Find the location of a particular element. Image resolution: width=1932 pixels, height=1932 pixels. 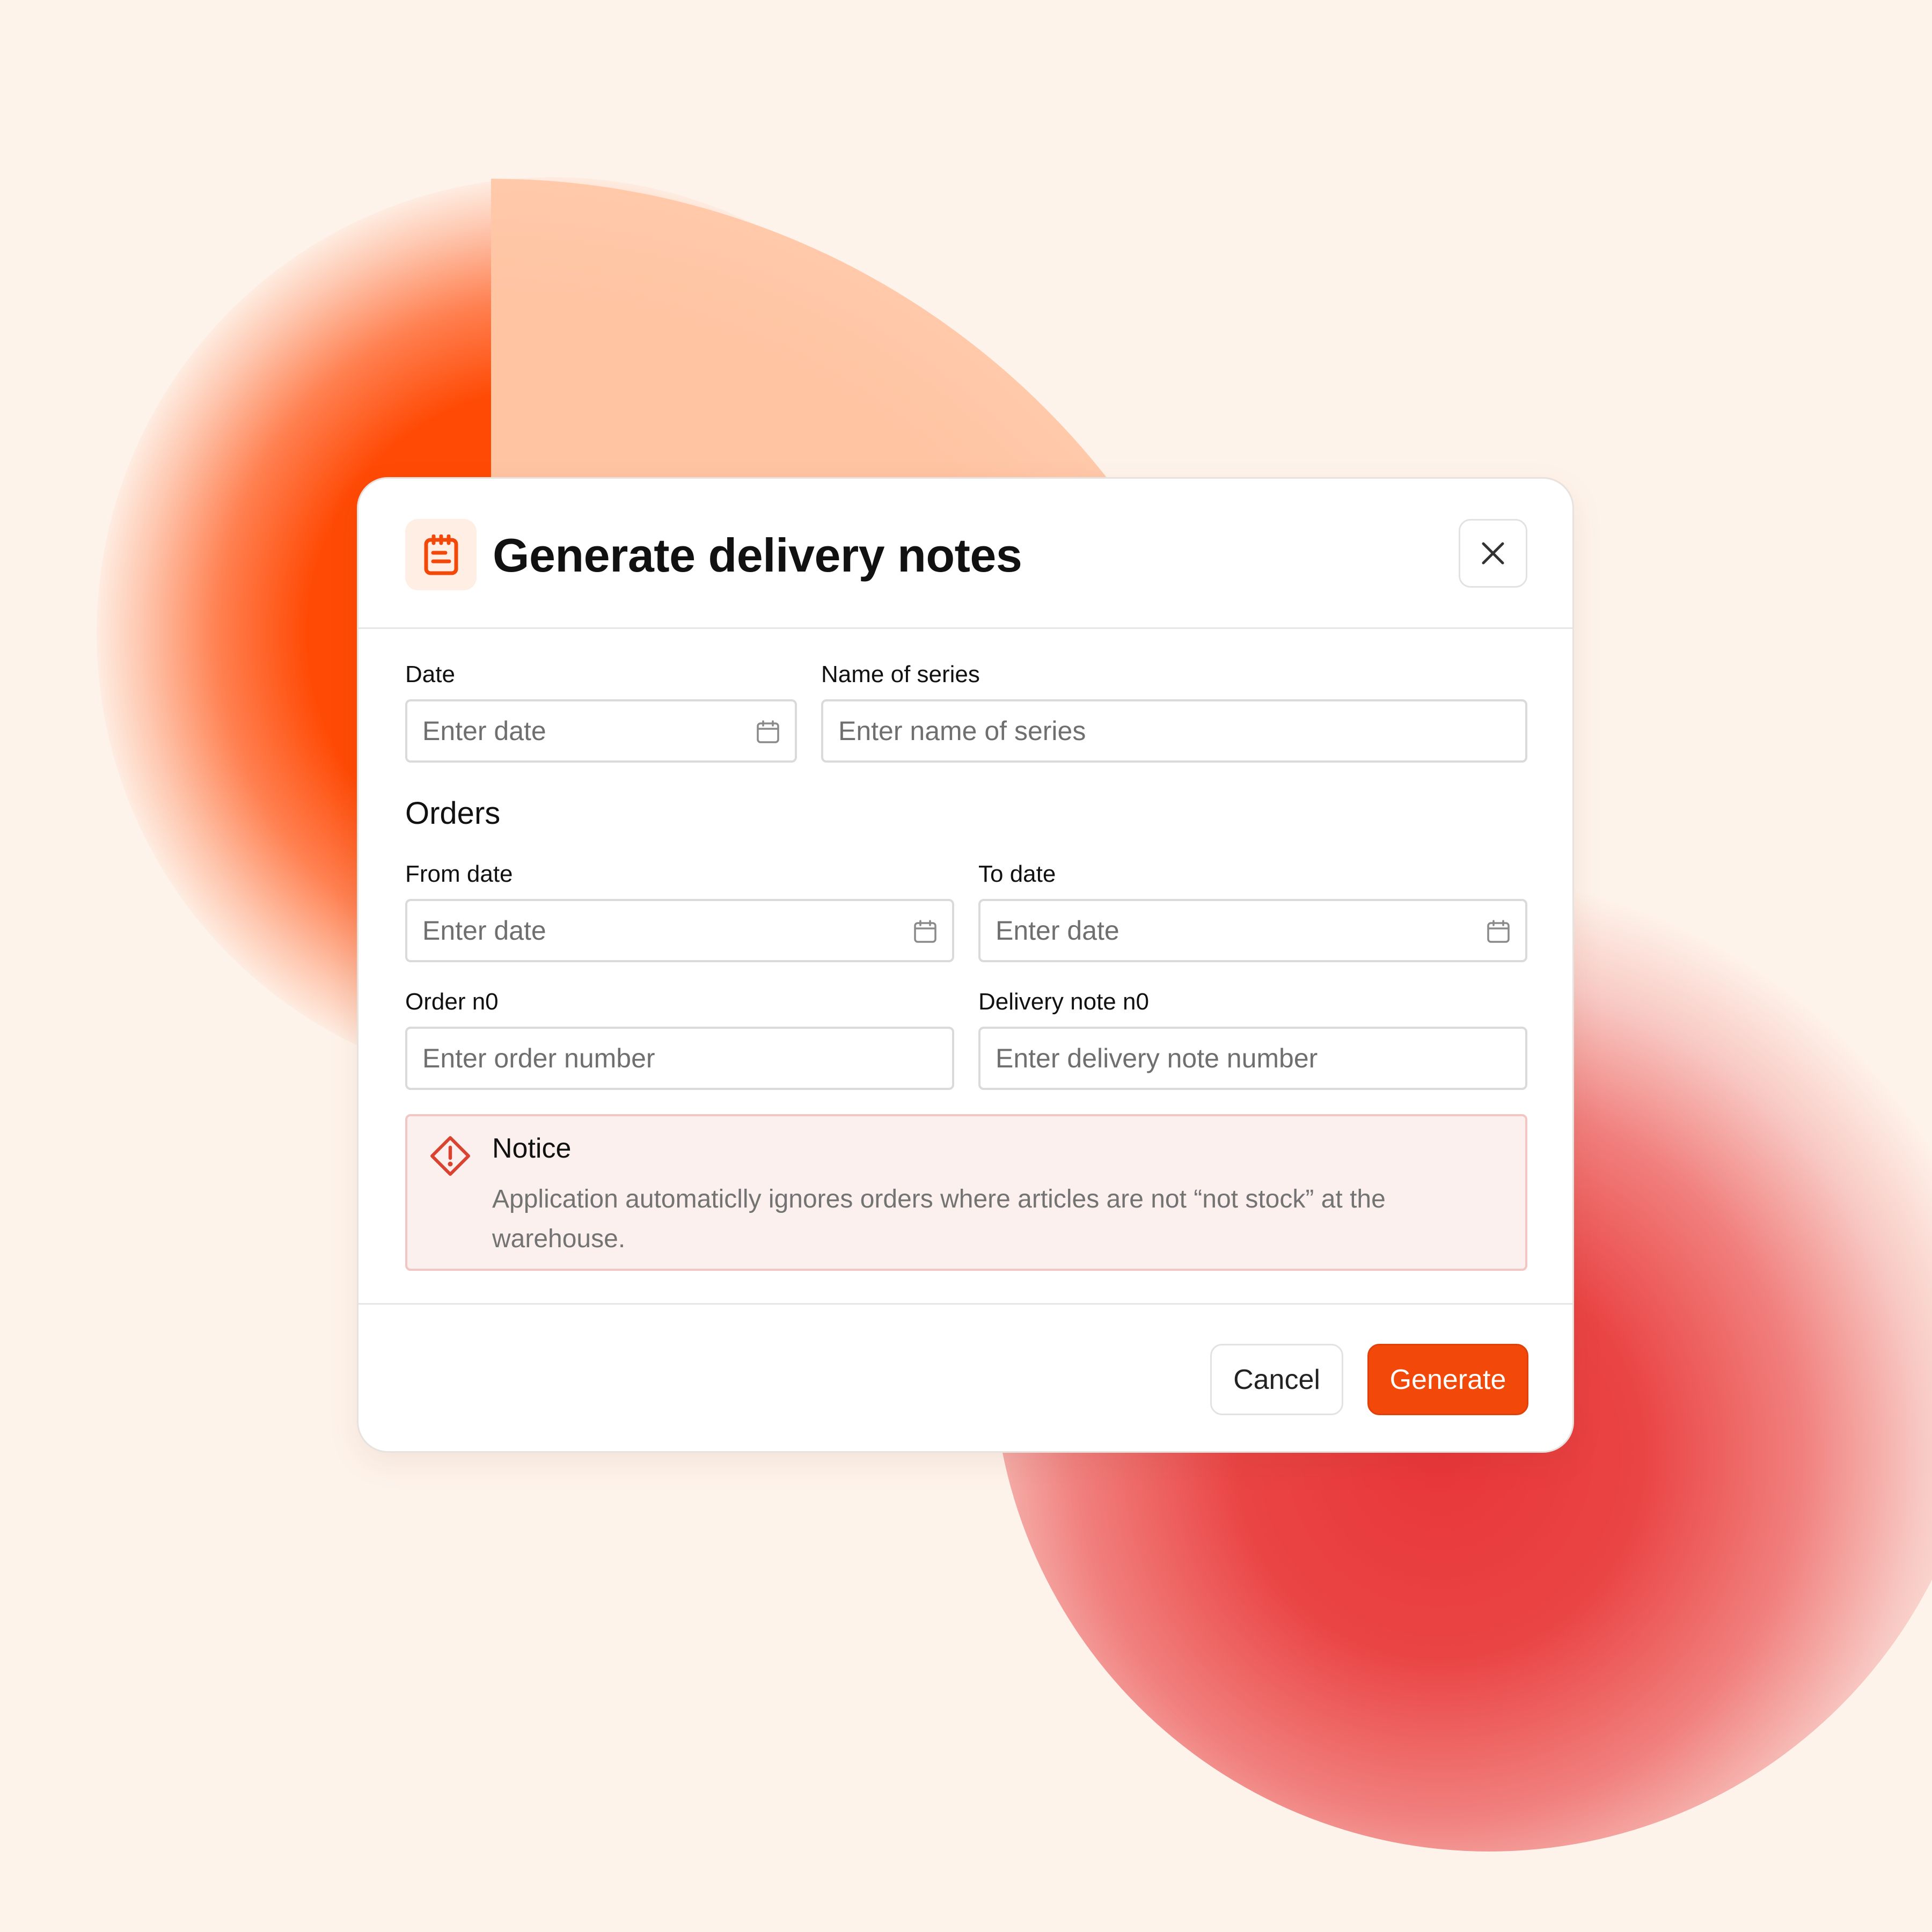

delivery-note-number-placeholder: Enter delivery note number is located at coordinates (1157, 1058).